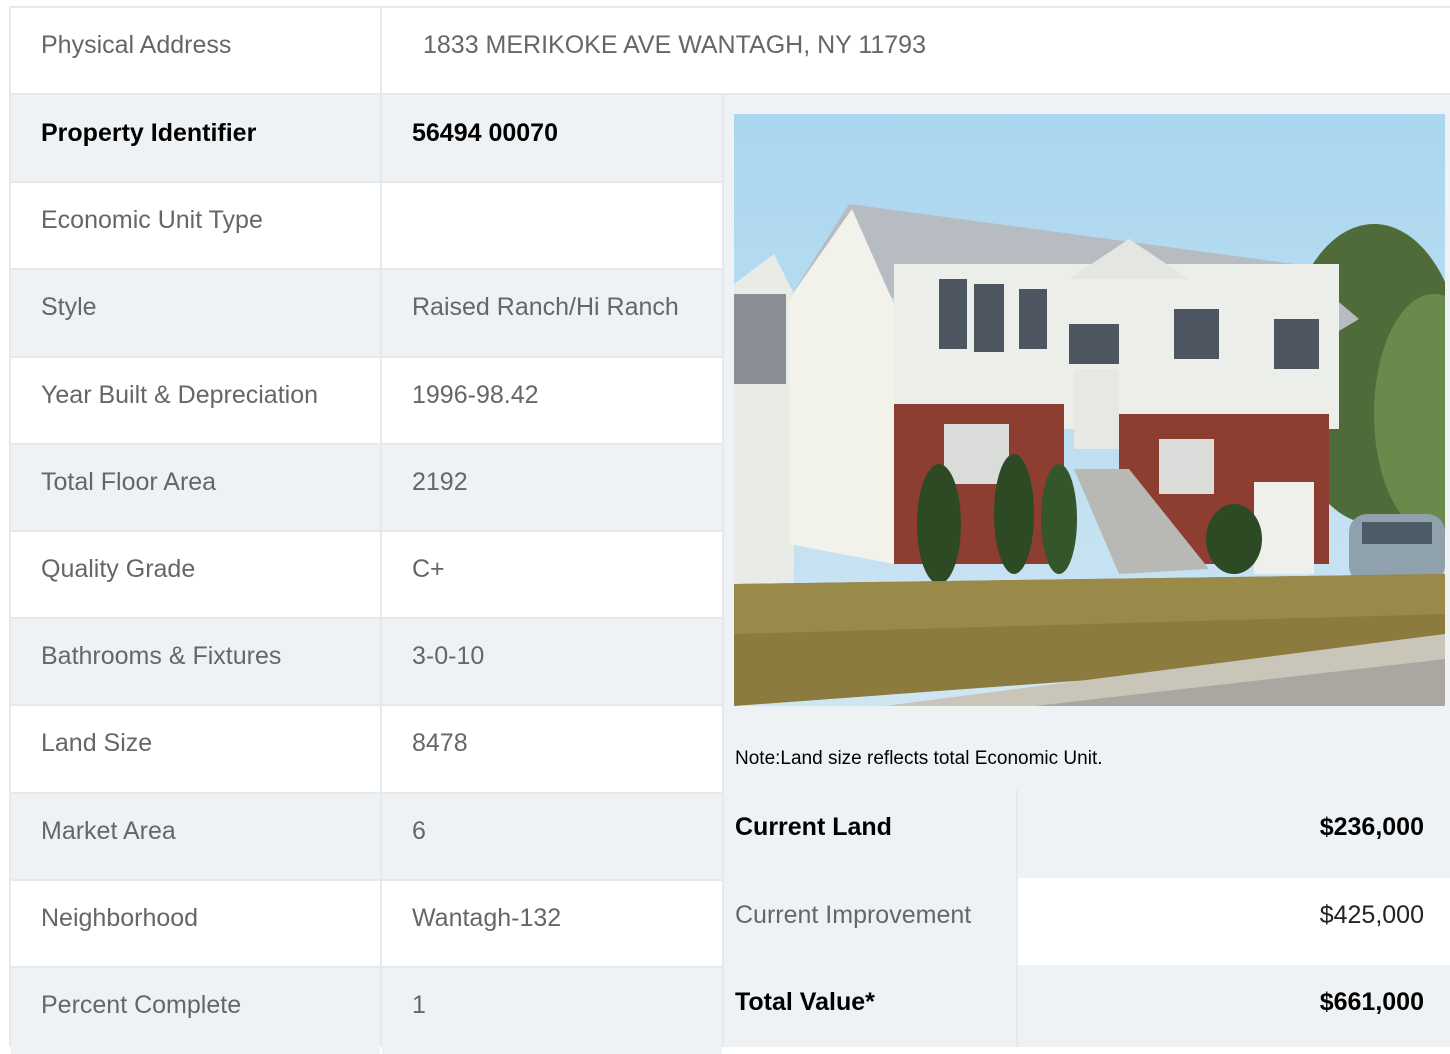 Image resolution: width=1450 pixels, height=1054 pixels. I want to click on detail-value: 6, so click(419, 831).